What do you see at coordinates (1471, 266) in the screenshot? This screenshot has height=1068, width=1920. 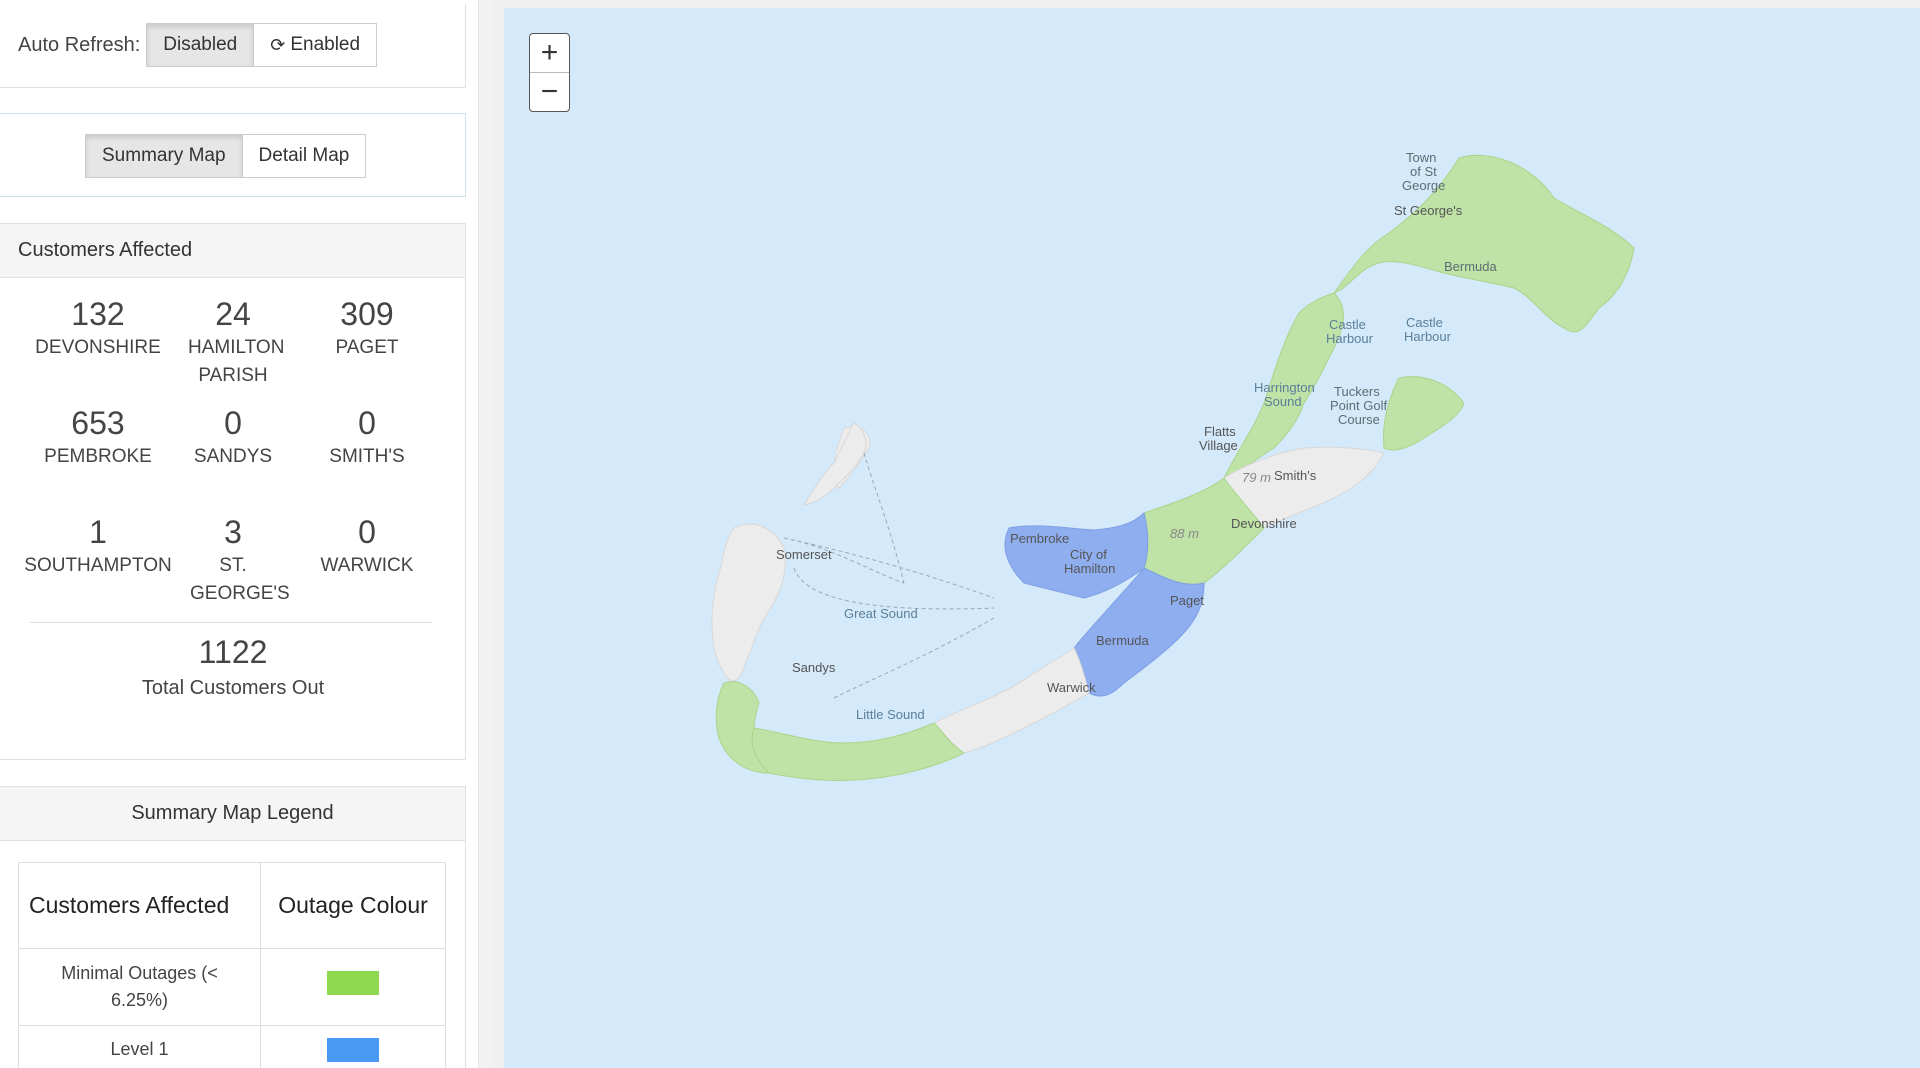 I see `label-bermuda-ne: Bermuda` at bounding box center [1471, 266].